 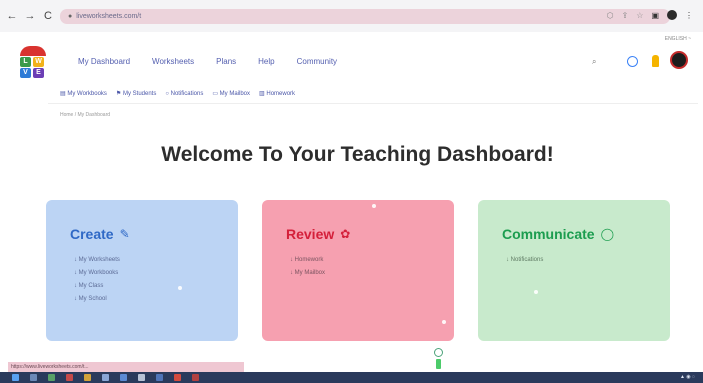 What do you see at coordinates (574, 270) in the screenshot?
I see `communicate-card: Communicate ◯ ↓ Notifications` at bounding box center [574, 270].